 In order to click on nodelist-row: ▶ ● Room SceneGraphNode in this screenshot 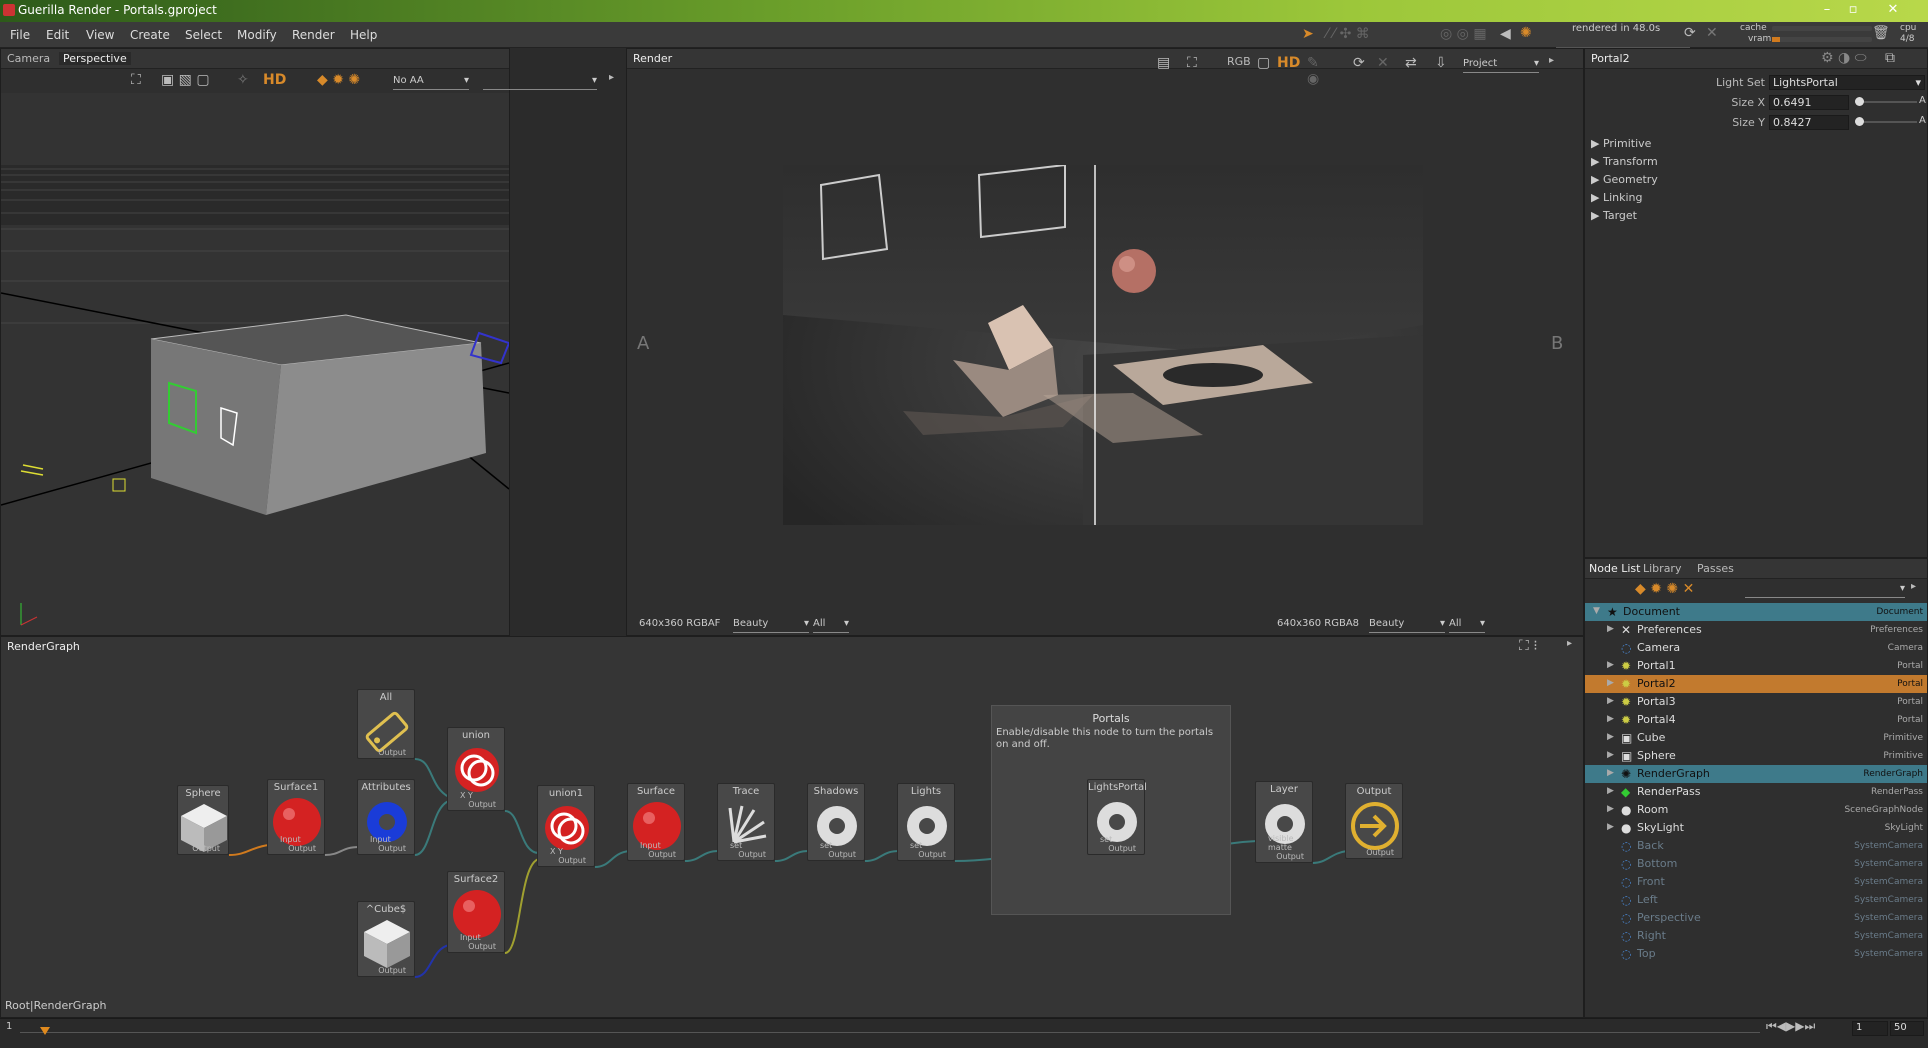, I will do `click(1756, 810)`.